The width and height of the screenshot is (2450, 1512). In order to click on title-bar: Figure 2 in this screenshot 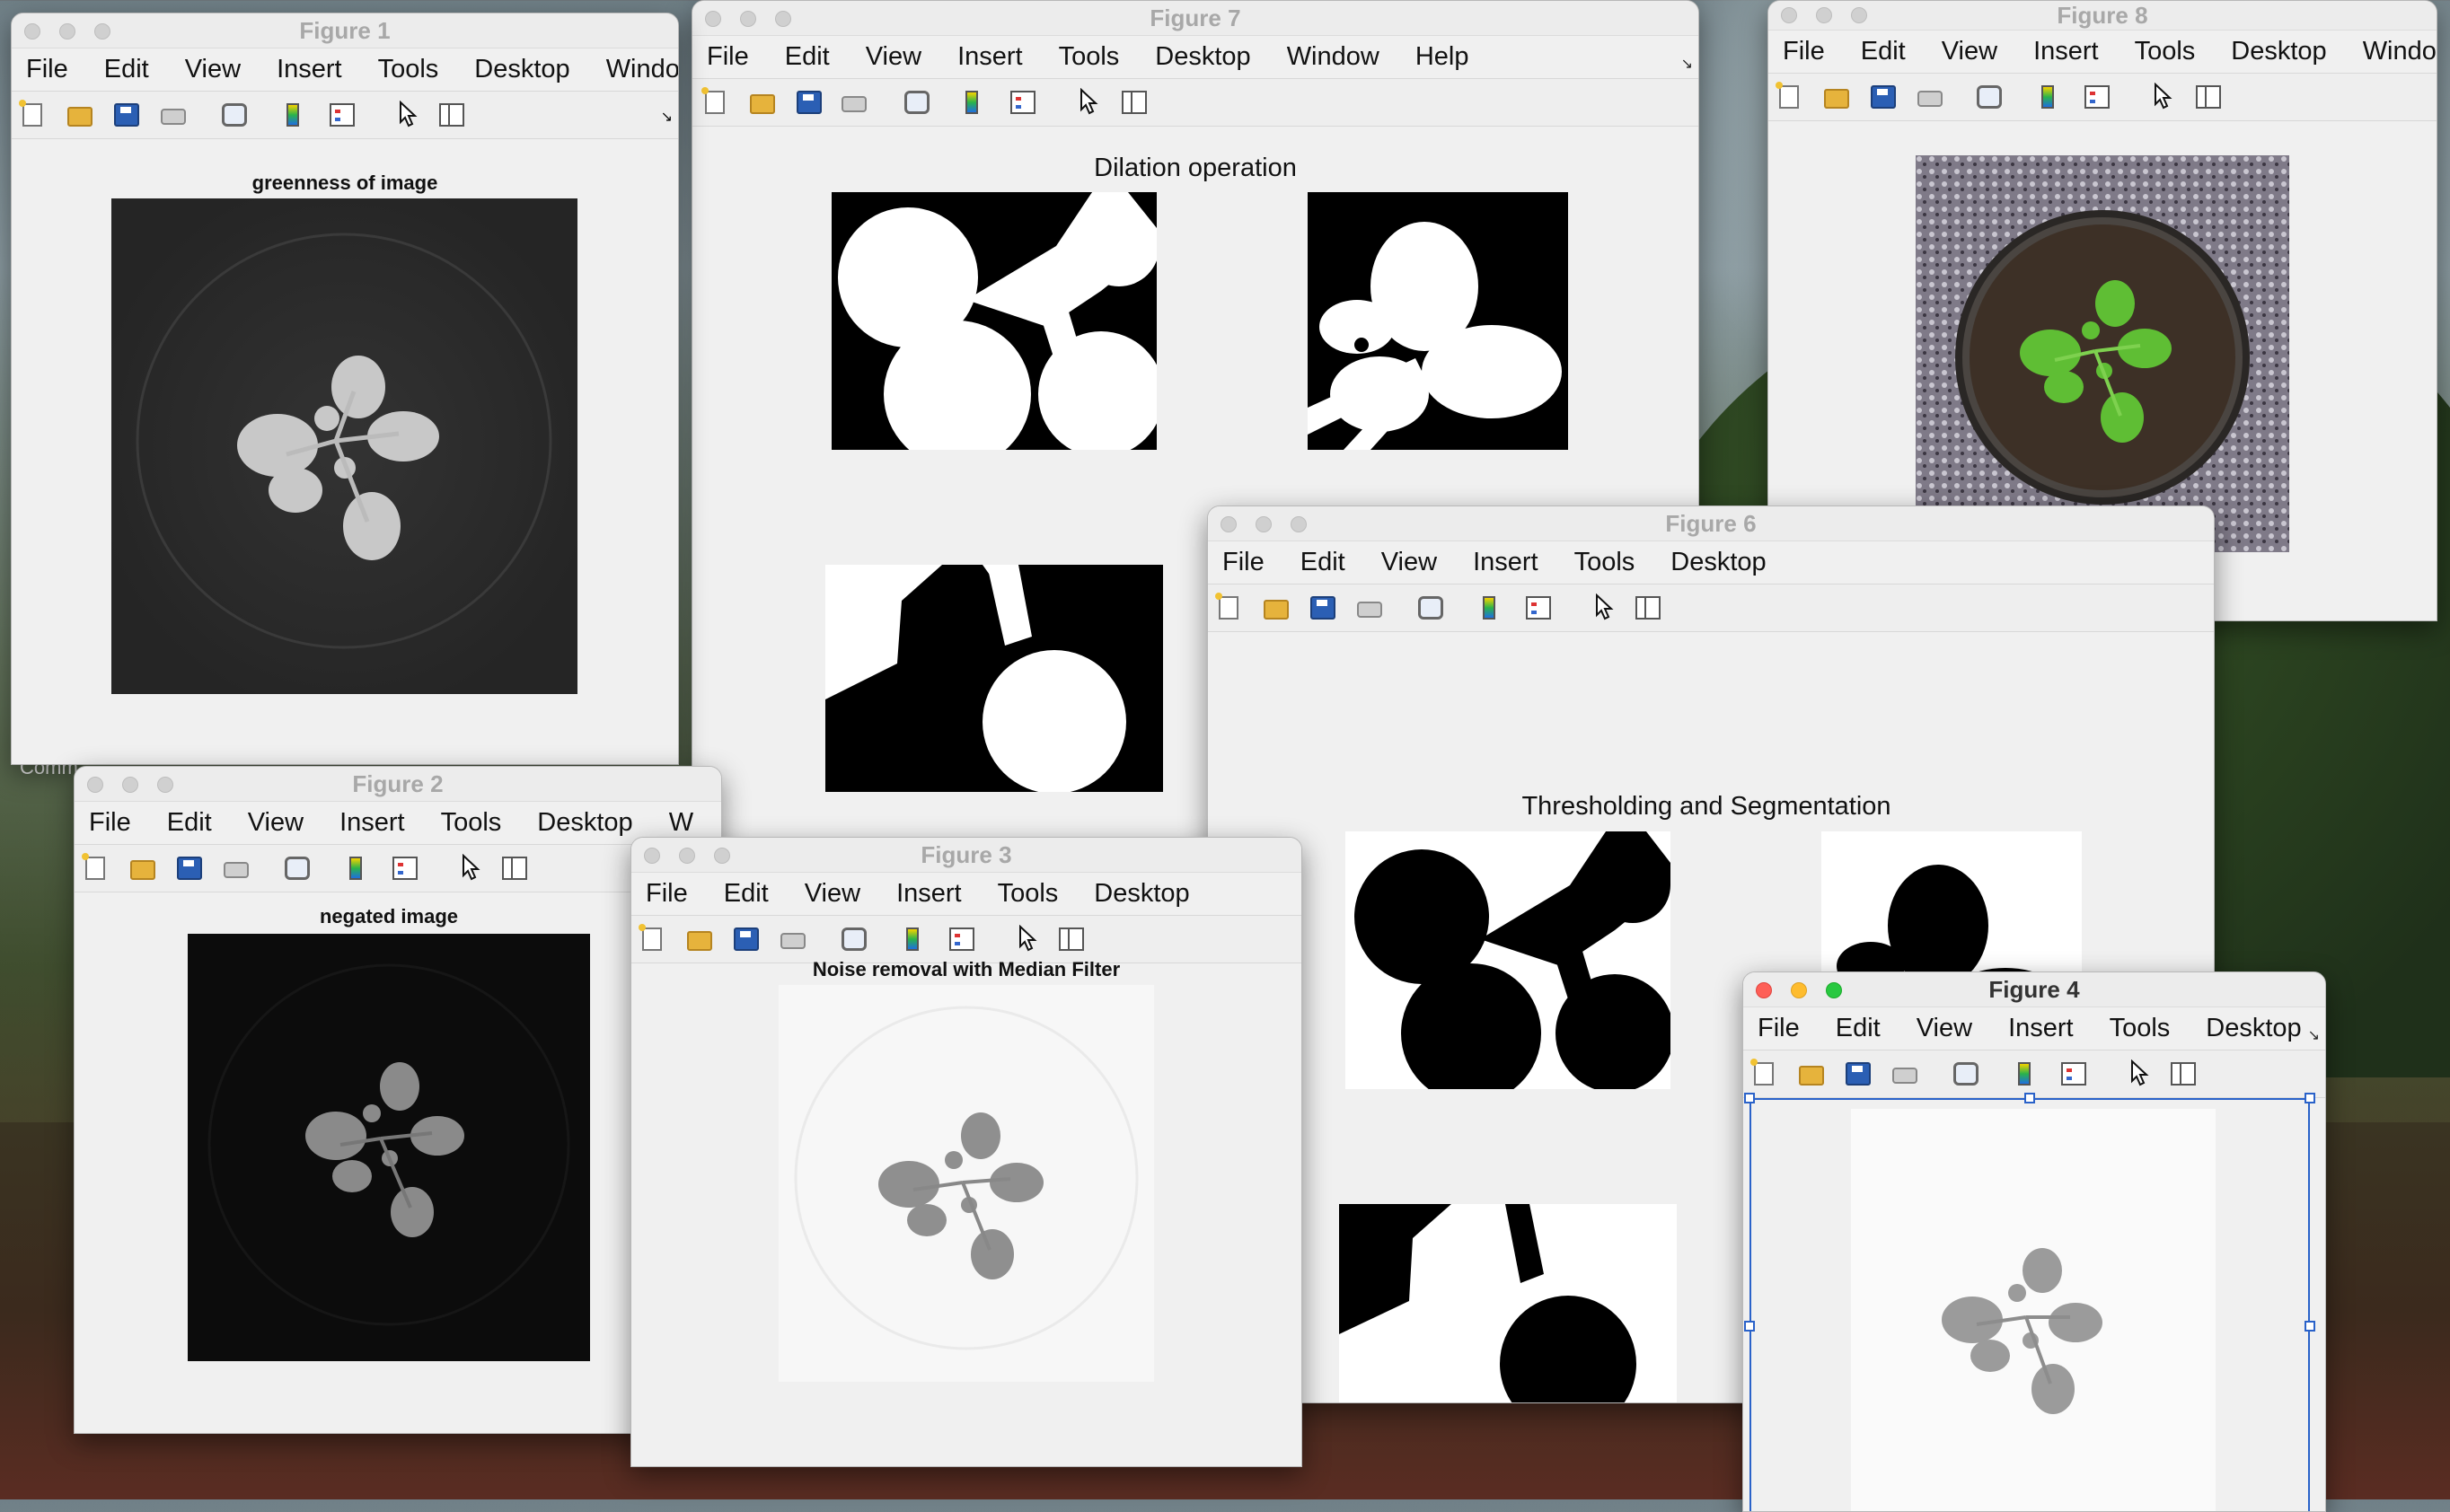, I will do `click(398, 784)`.